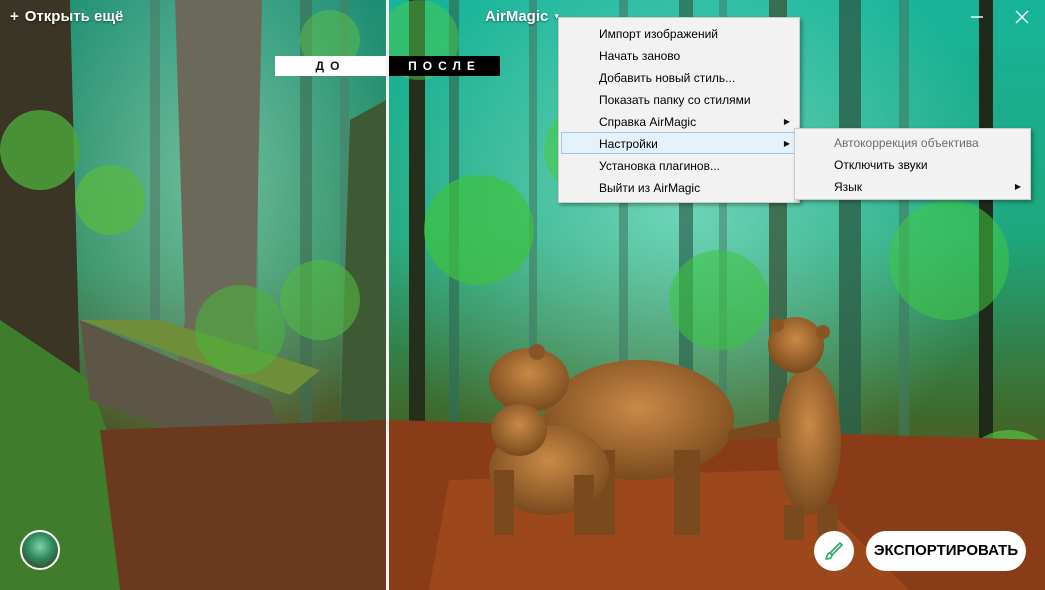 Image resolution: width=1045 pixels, height=590 pixels. I want to click on menu-item-label: Справка AirMagic, so click(648, 122).